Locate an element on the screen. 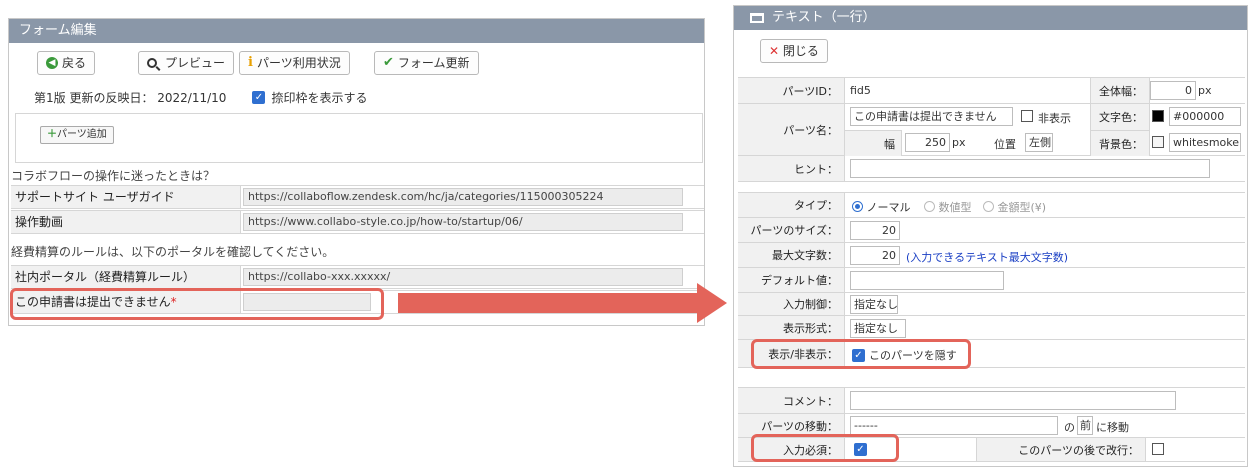 The height and width of the screenshot is (471, 1253). display-fmt-select: 指定なし is located at coordinates (878, 328).